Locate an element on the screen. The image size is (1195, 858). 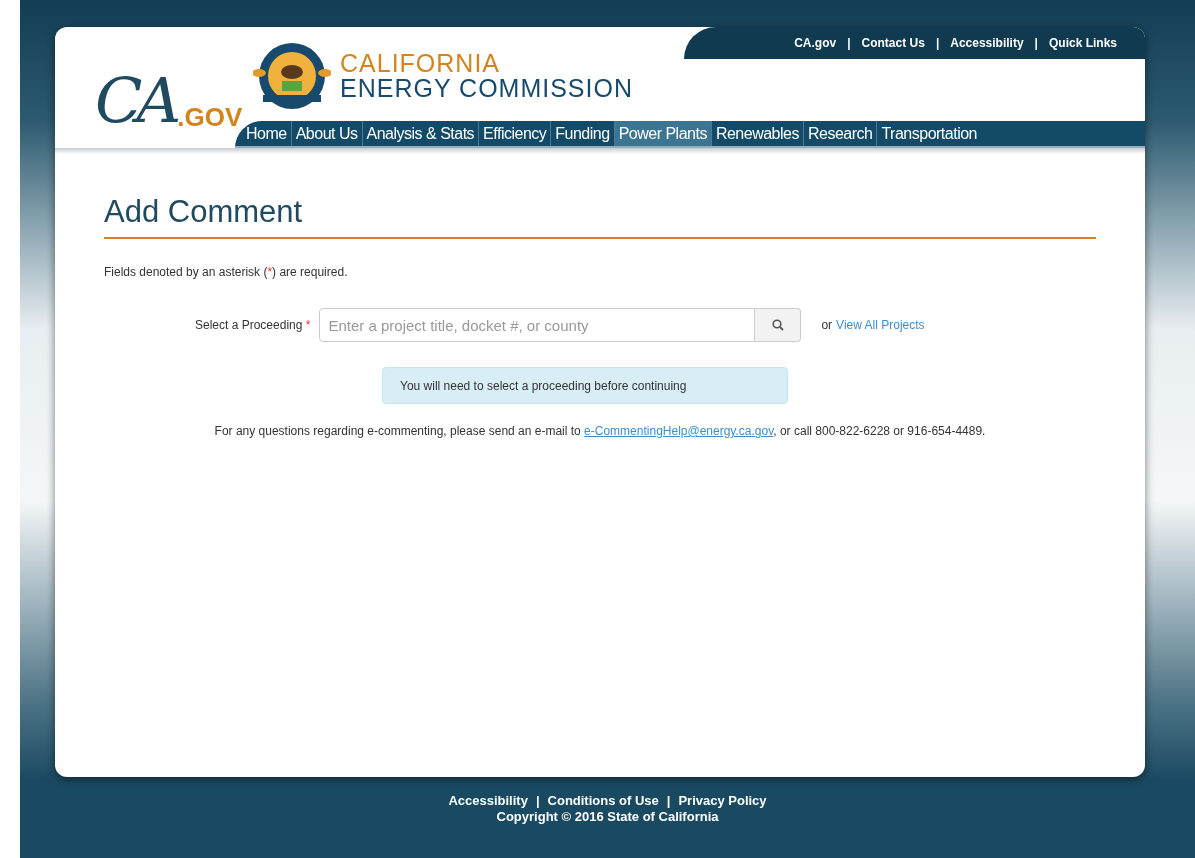
nav-tab: Renewables is located at coordinates (756, 133).